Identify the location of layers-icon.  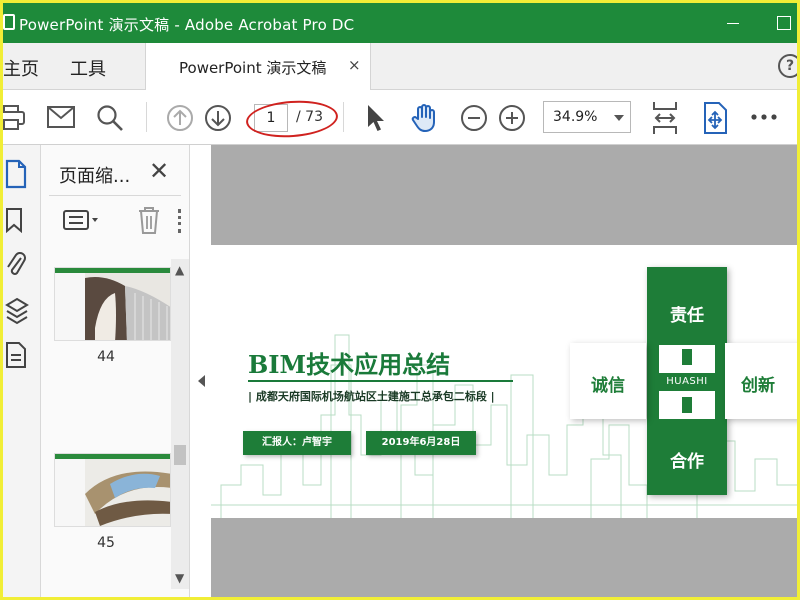
(17, 313).